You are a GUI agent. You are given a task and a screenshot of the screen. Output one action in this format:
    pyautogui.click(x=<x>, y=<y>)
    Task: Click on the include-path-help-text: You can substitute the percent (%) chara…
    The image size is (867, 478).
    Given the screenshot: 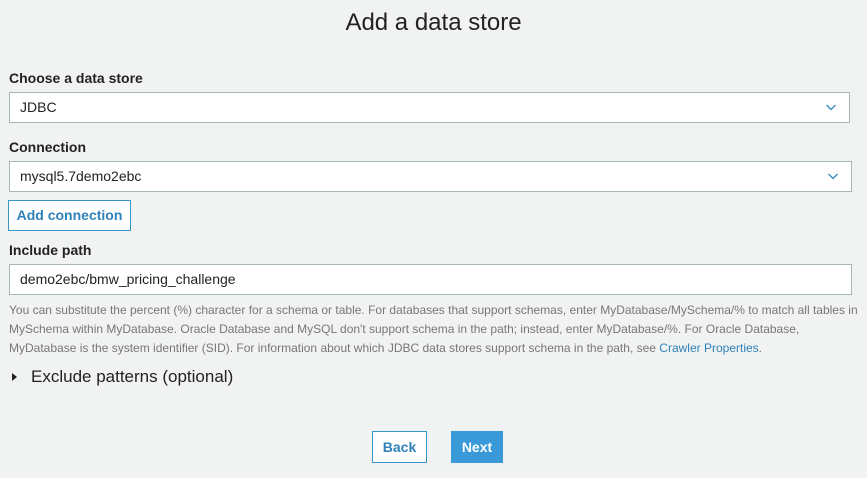 What is the action you would take?
    pyautogui.click(x=434, y=329)
    